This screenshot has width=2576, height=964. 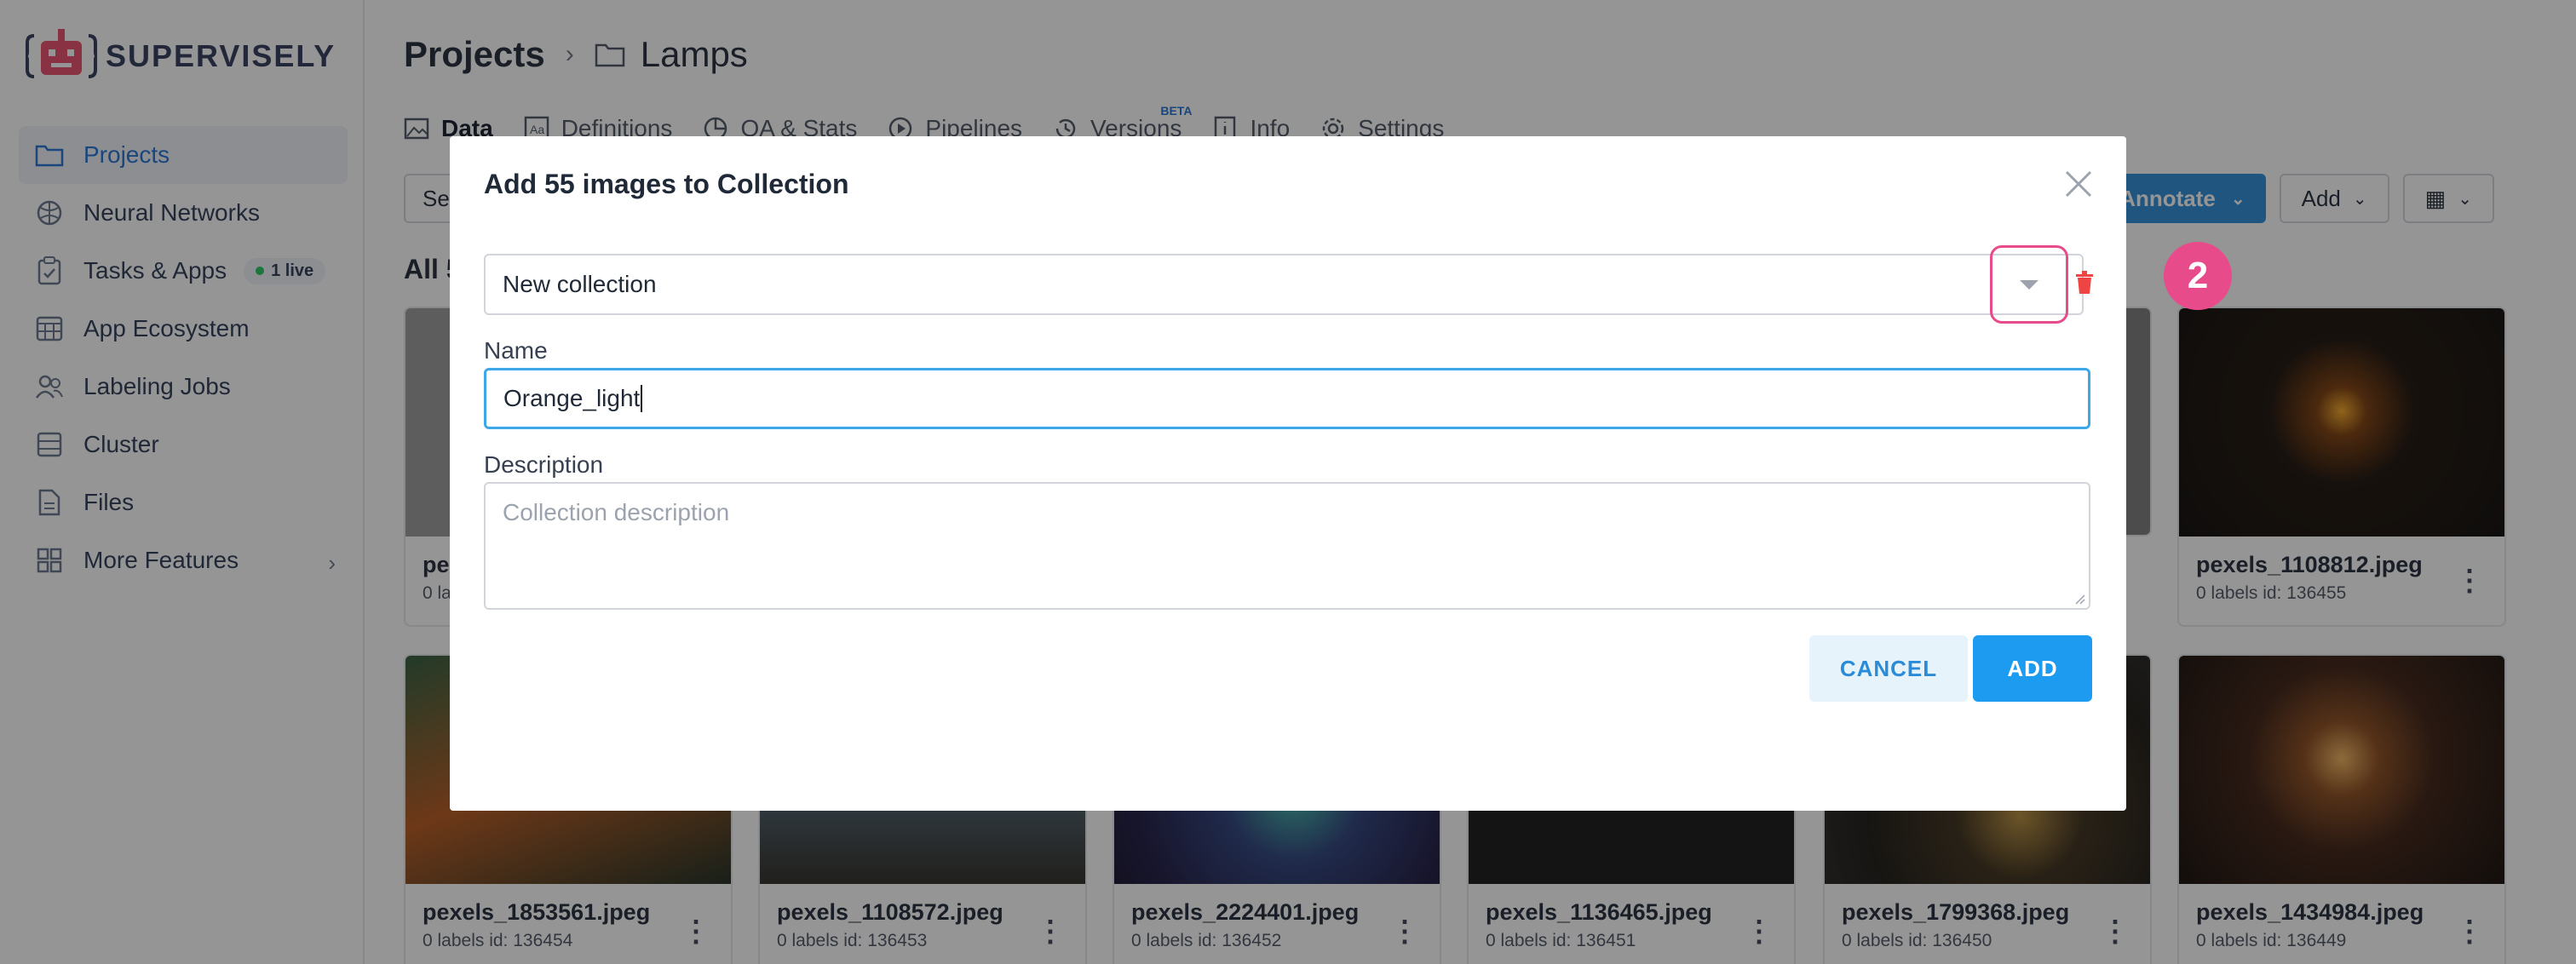 What do you see at coordinates (642, 398) in the screenshot?
I see `text-cursor` at bounding box center [642, 398].